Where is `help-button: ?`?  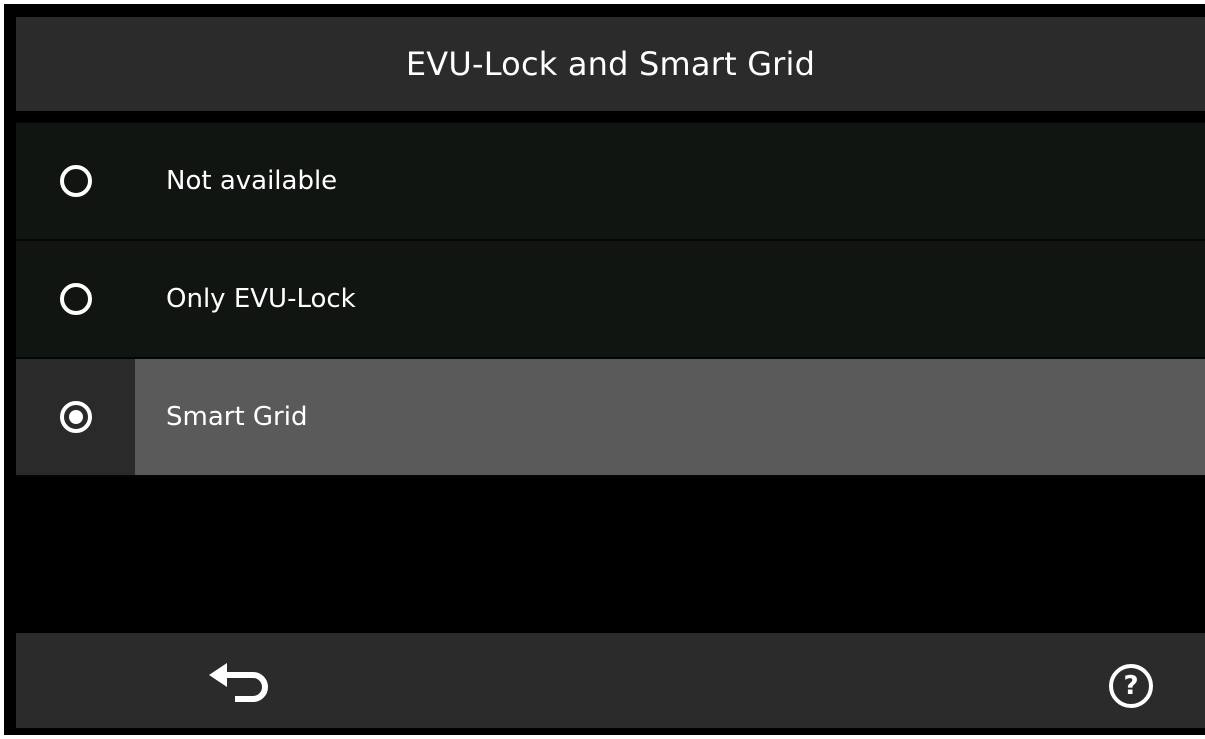
help-button: ? is located at coordinates (1131, 686).